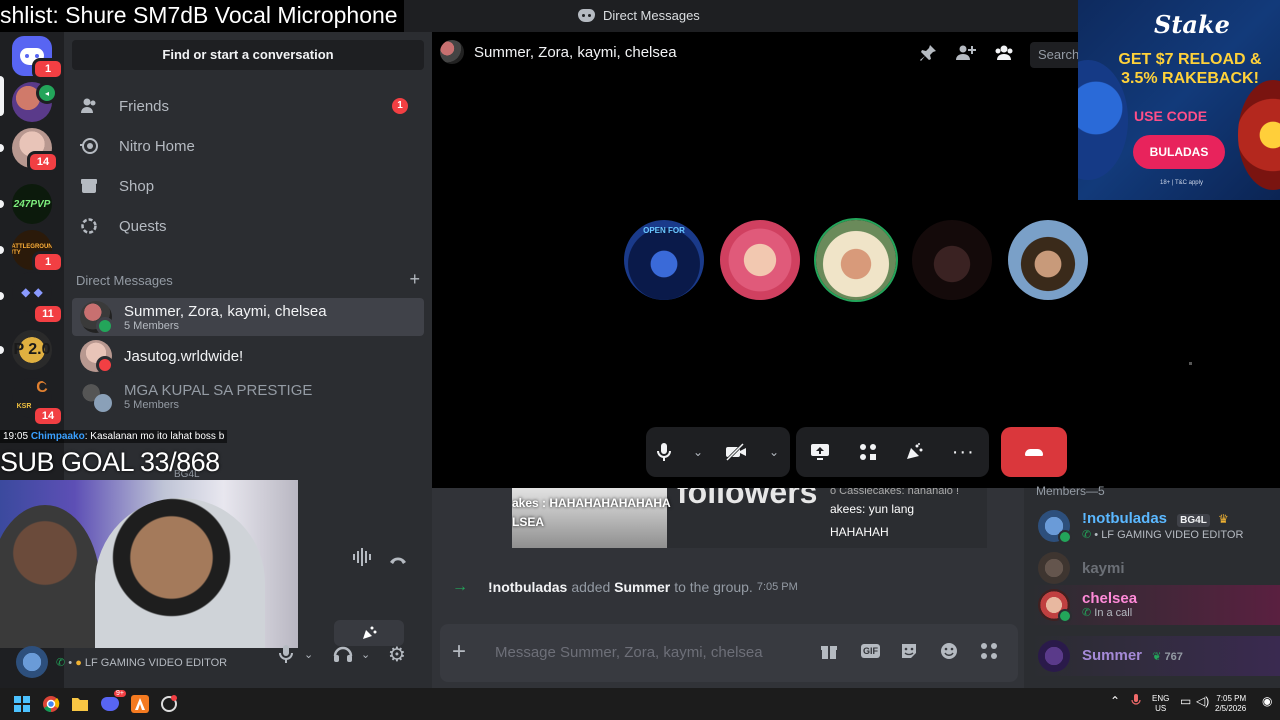  Describe the element at coordinates (1034, 452) in the screenshot. I see `leave-call-button` at that location.